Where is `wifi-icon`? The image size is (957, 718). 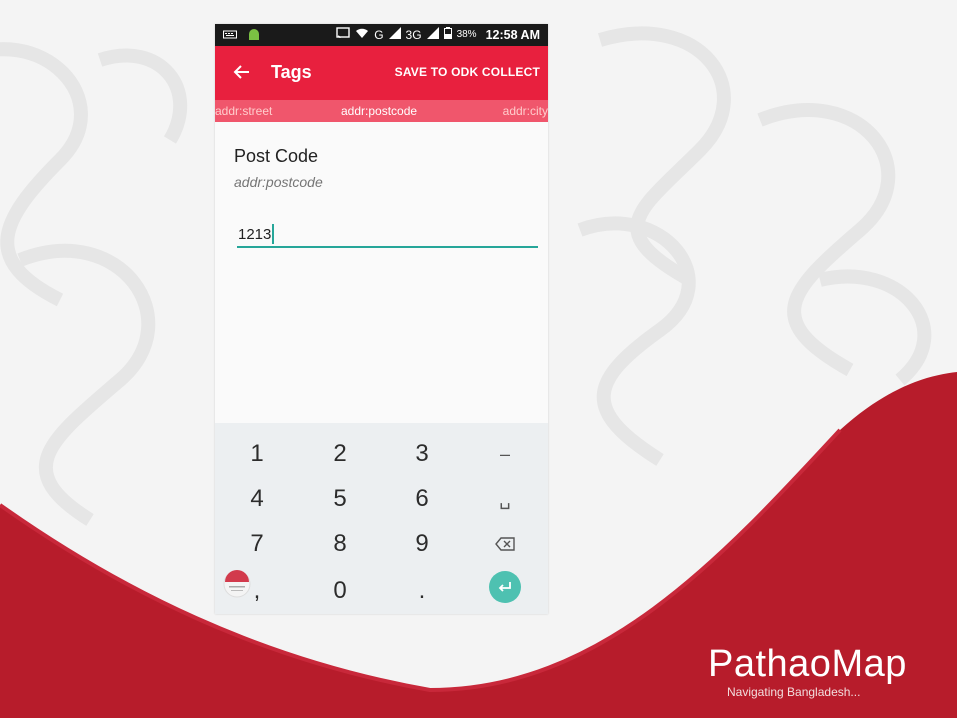 wifi-icon is located at coordinates (362, 34).